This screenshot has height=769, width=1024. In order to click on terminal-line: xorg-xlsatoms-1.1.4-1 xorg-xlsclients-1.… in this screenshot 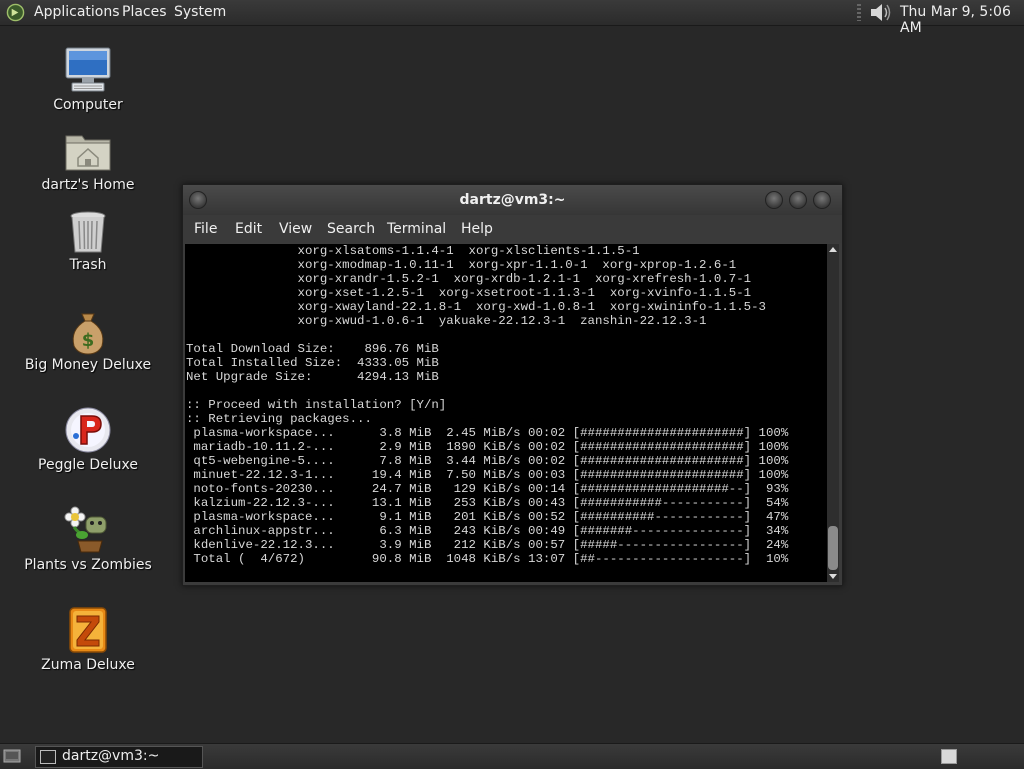, I will do `click(413, 251)`.